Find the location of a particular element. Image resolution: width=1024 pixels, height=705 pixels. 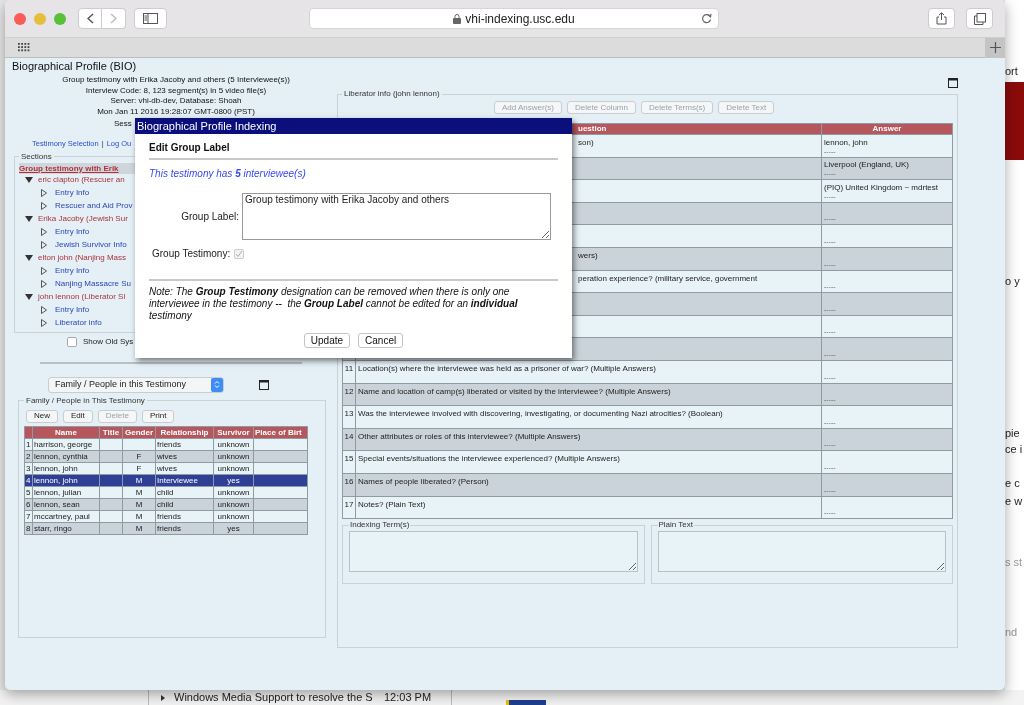

toolbar-button: New is located at coordinates (42, 416).